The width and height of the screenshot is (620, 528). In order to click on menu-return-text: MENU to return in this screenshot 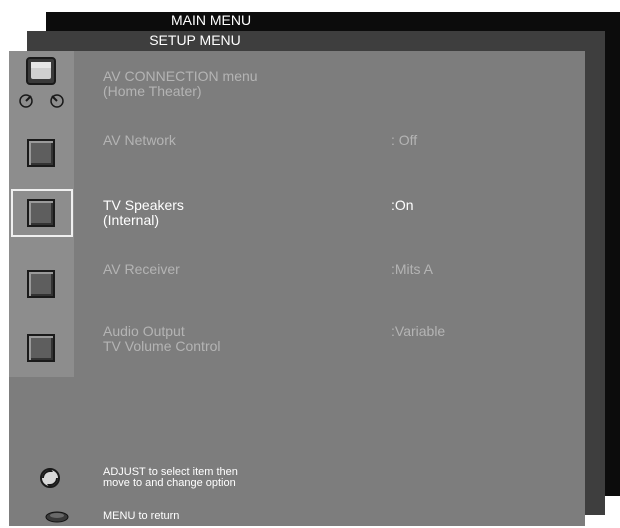, I will do `click(141, 516)`.